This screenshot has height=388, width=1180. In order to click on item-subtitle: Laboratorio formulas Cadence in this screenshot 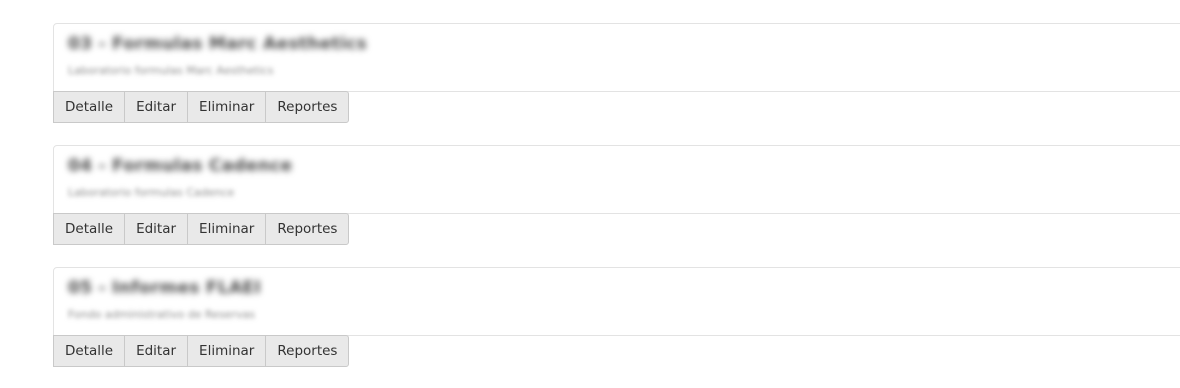, I will do `click(151, 192)`.